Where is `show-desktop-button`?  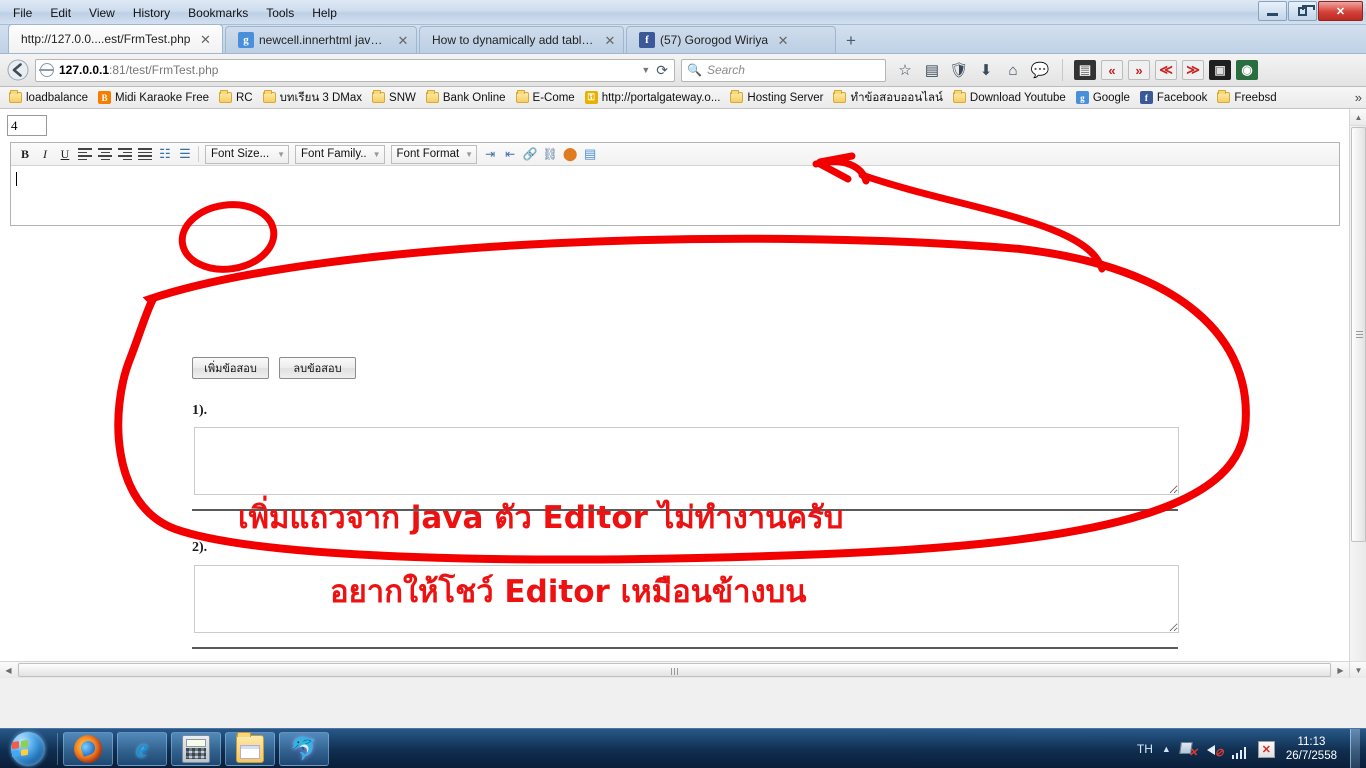 show-desktop-button is located at coordinates (1355, 748).